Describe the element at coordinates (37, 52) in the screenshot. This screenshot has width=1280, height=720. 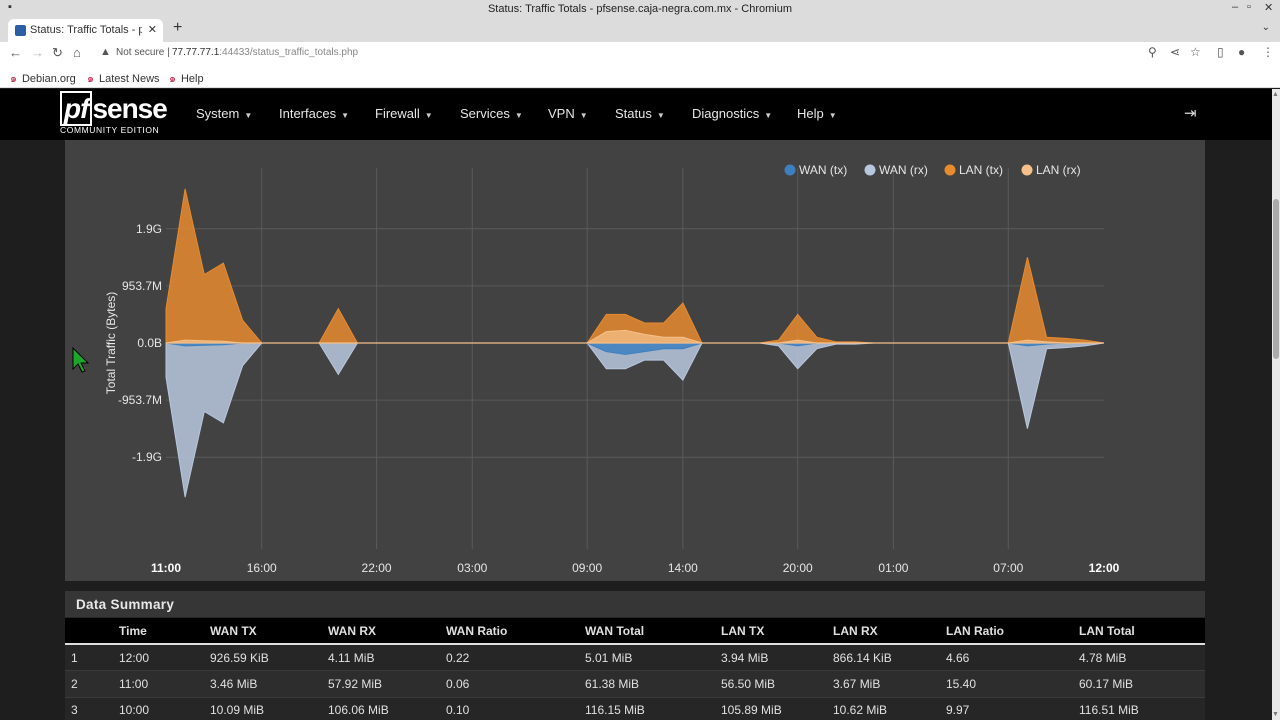
I see `forward-icon: →` at that location.